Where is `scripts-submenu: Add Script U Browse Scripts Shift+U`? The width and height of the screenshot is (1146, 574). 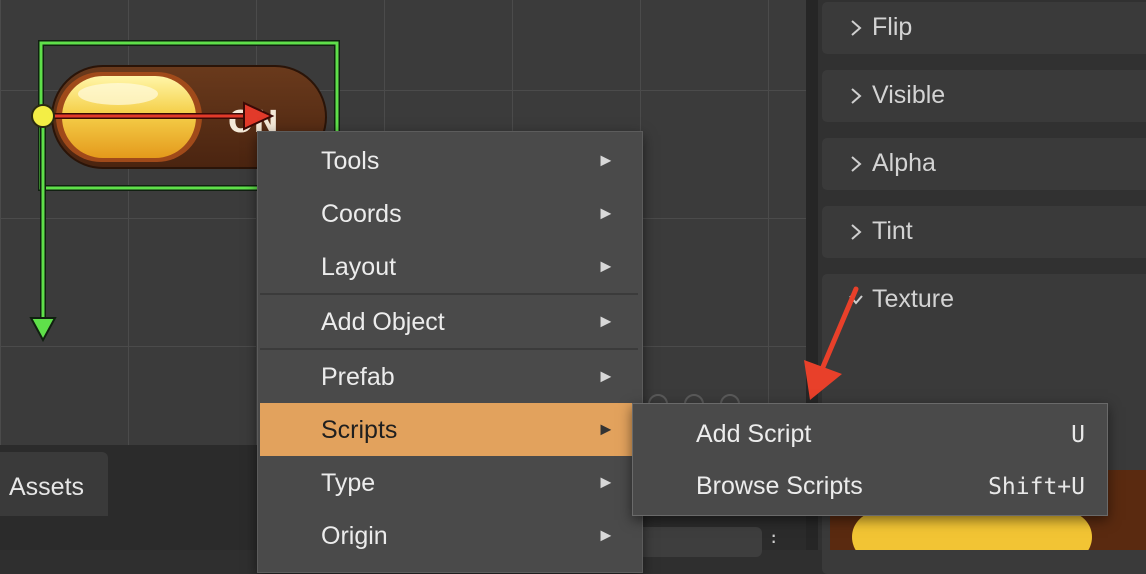
scripts-submenu: Add Script U Browse Scripts Shift+U is located at coordinates (870, 459).